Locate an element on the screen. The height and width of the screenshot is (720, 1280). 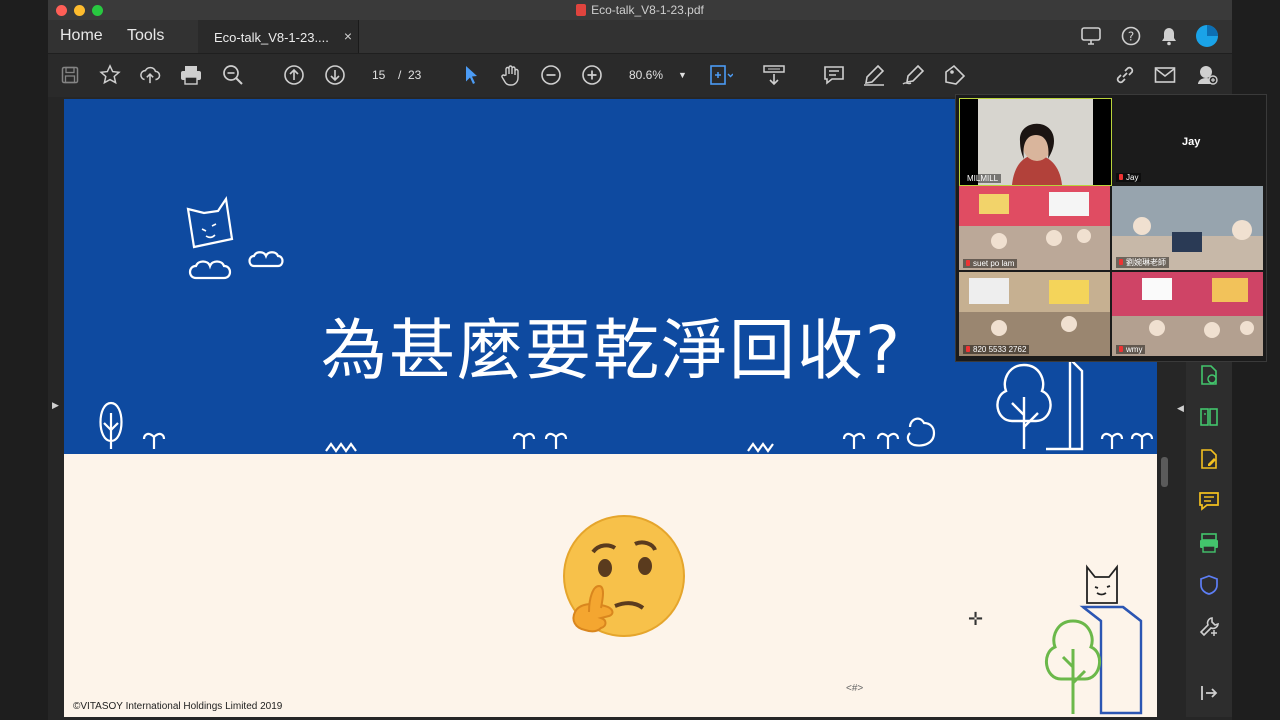
thinking-face-icon is located at coordinates (624, 576).